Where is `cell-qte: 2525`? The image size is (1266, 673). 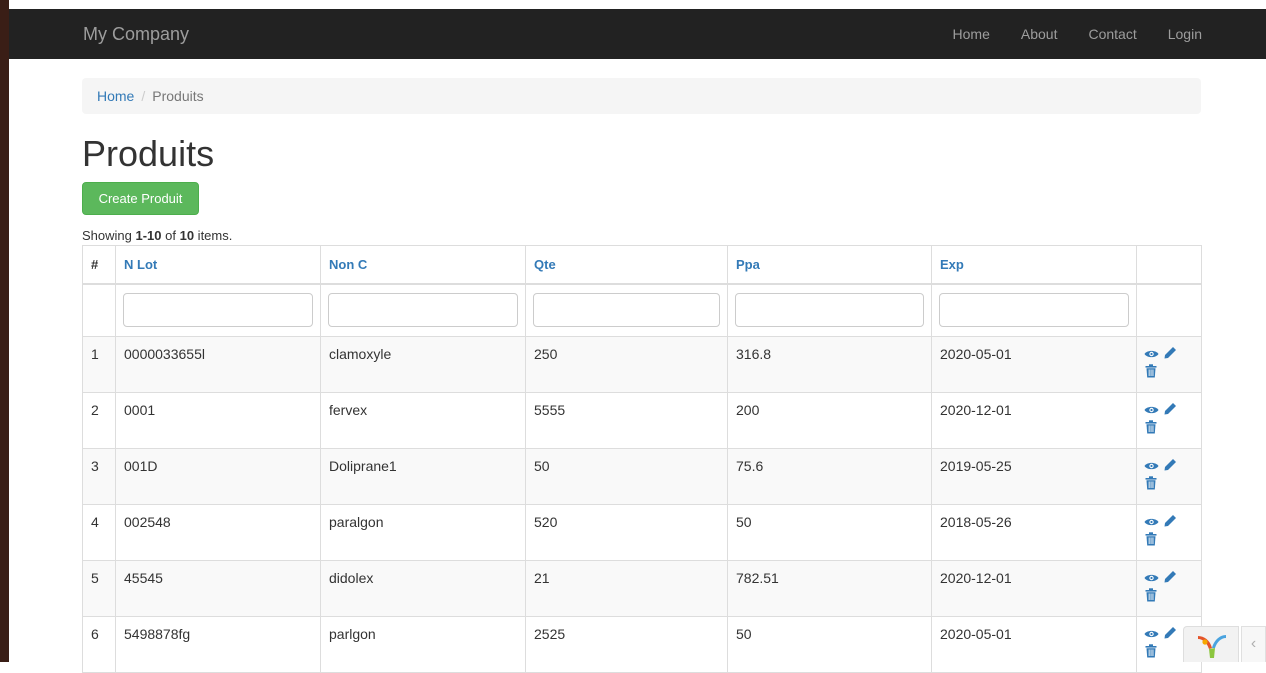
cell-qte: 2525 is located at coordinates (626, 644).